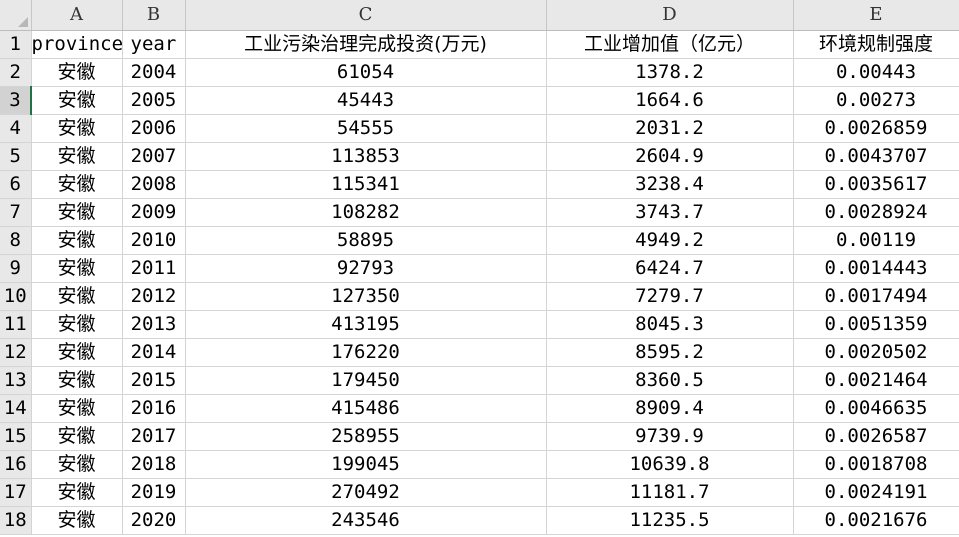  What do you see at coordinates (154, 156) in the screenshot?
I see `cell-b5: 2007` at bounding box center [154, 156].